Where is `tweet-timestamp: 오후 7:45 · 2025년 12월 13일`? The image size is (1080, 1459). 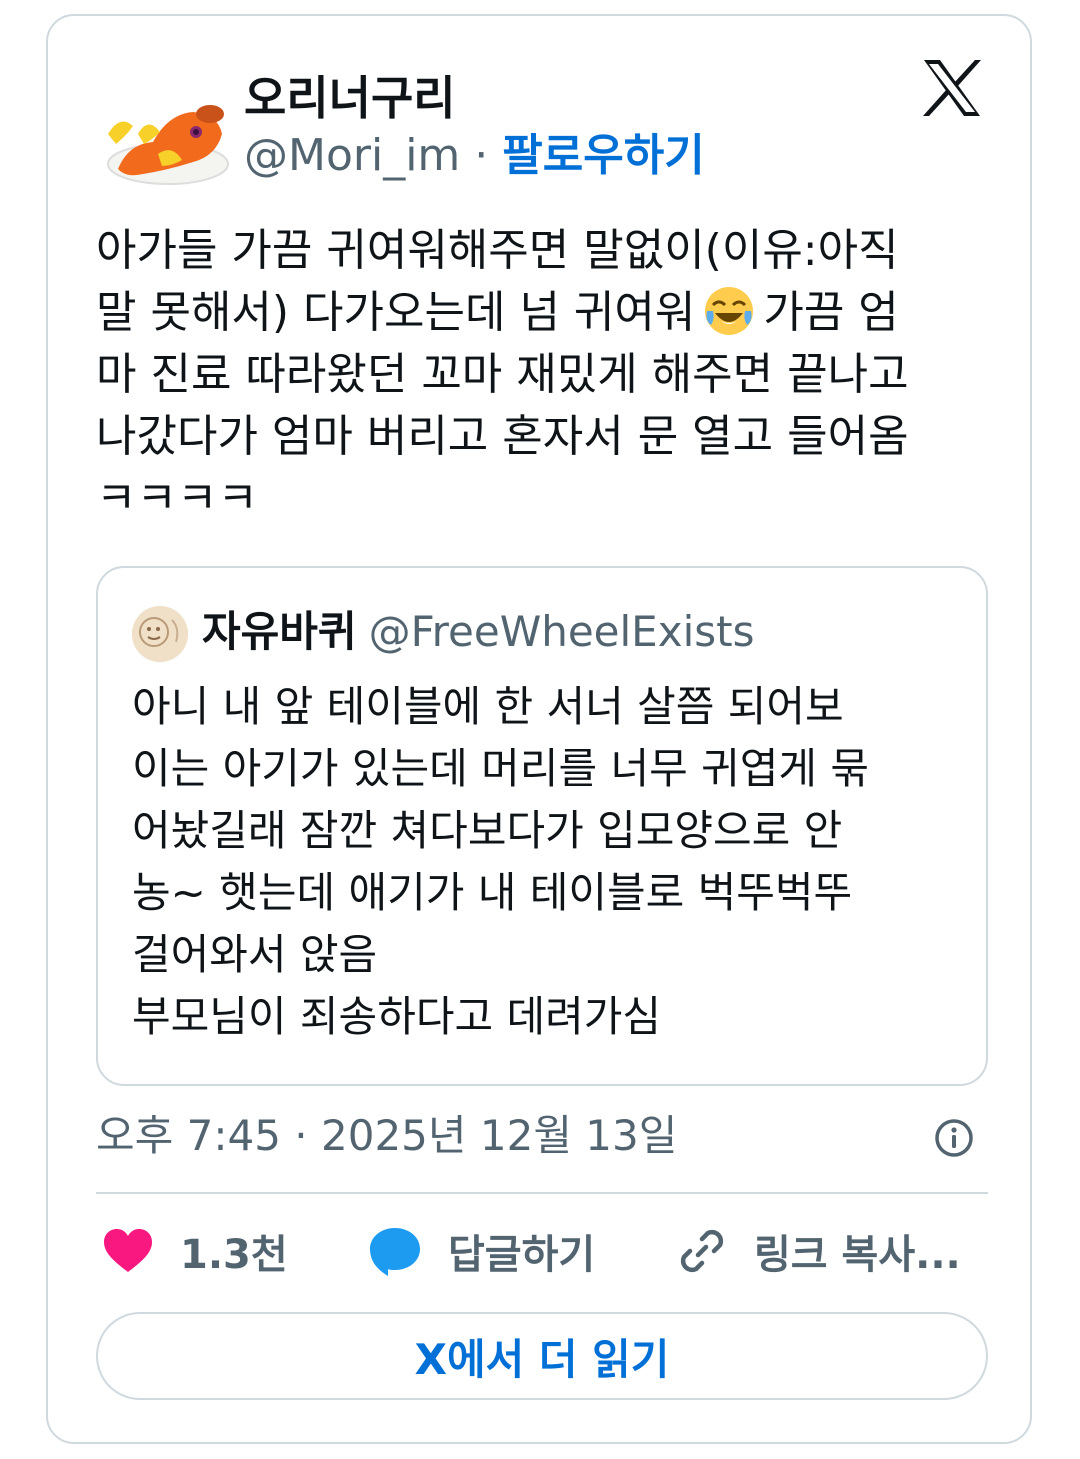
tweet-timestamp: 오후 7:45 · 2025년 12월 13일 is located at coordinates (386, 1136).